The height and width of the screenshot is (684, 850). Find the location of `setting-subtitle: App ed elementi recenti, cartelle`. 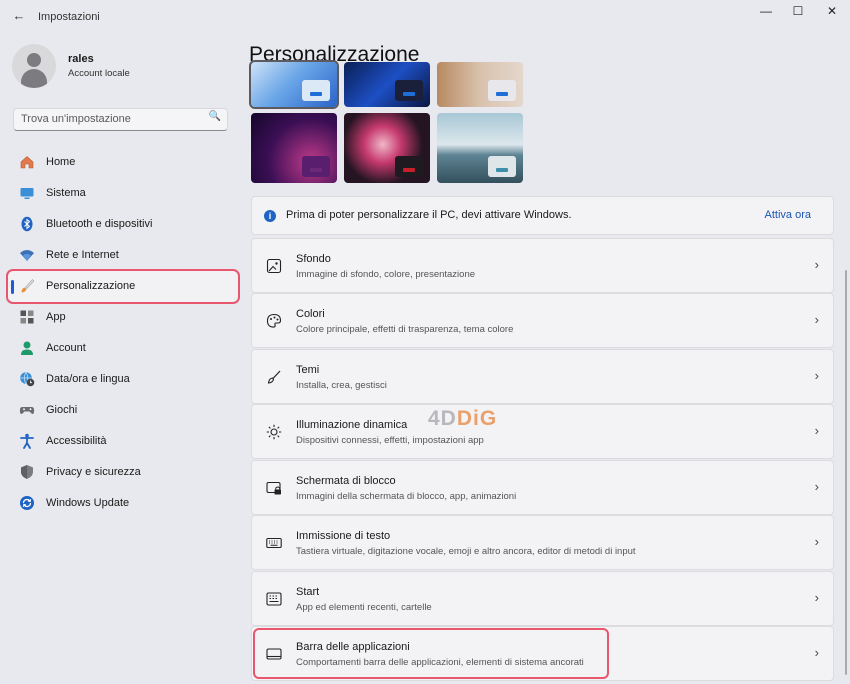

setting-subtitle: App ed elementi recenti, cartelle is located at coordinates (364, 607).